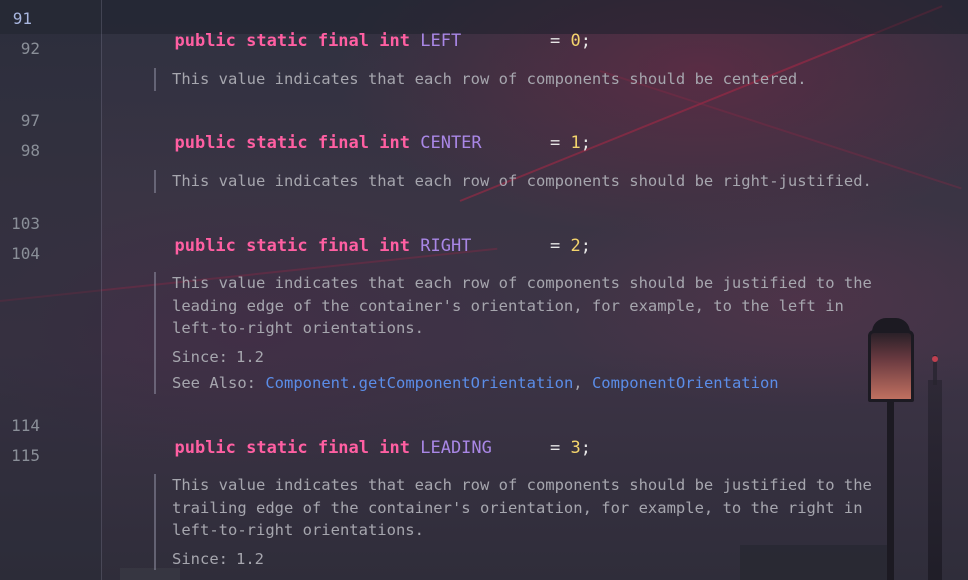 This screenshot has height=580, width=968. What do you see at coordinates (445, 246) in the screenshot?
I see `constant-name: RIGHT` at bounding box center [445, 246].